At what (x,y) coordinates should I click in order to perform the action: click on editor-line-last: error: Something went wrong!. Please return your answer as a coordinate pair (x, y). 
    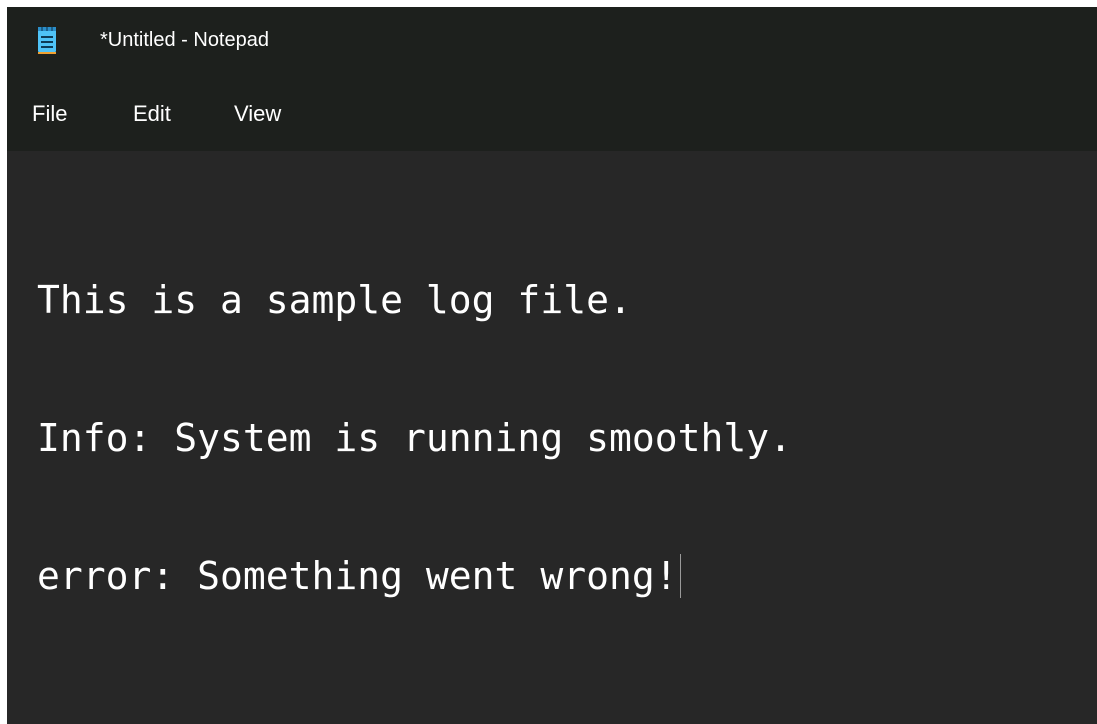
    Looking at the image, I should click on (414, 576).